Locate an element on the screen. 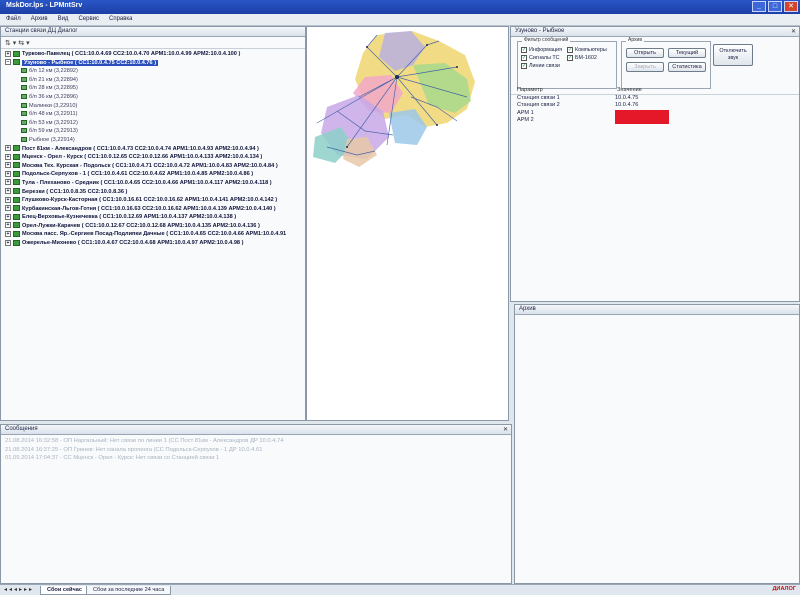  messages-title: Сообщения is located at coordinates (21, 429).